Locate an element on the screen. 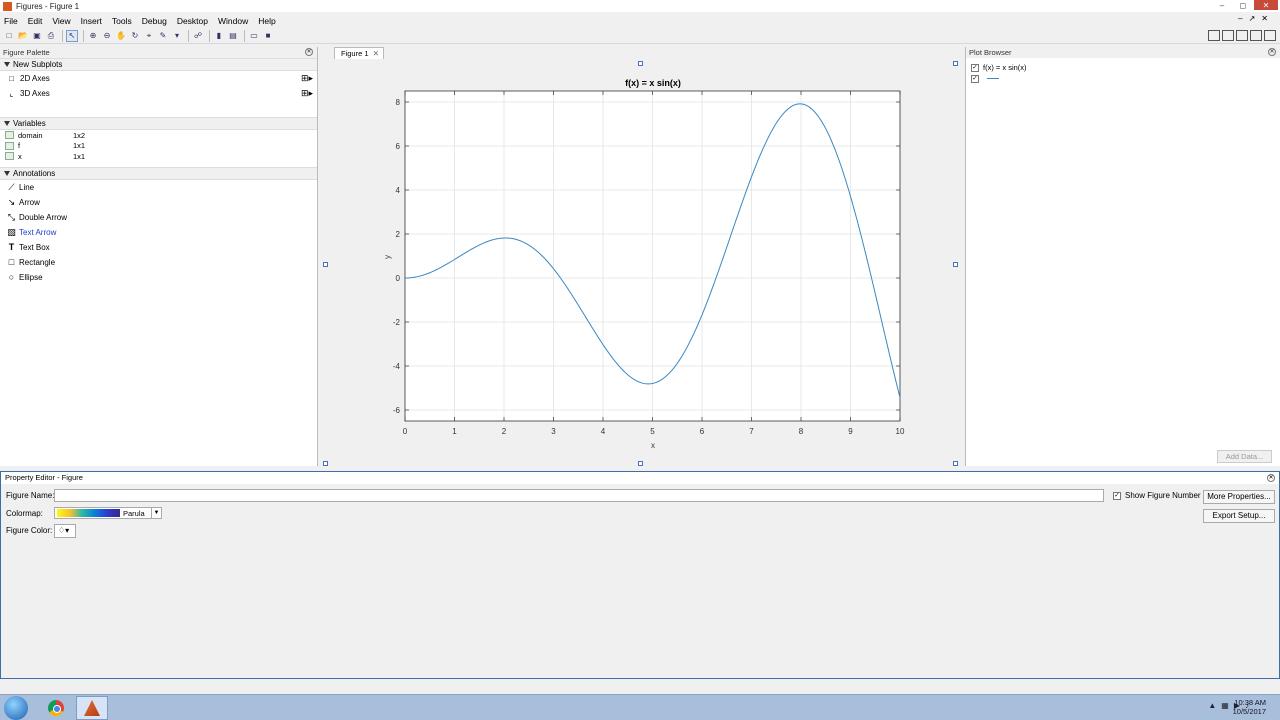 The image size is (1280, 720). annotation-line: ⟋ Line is located at coordinates (158, 187).